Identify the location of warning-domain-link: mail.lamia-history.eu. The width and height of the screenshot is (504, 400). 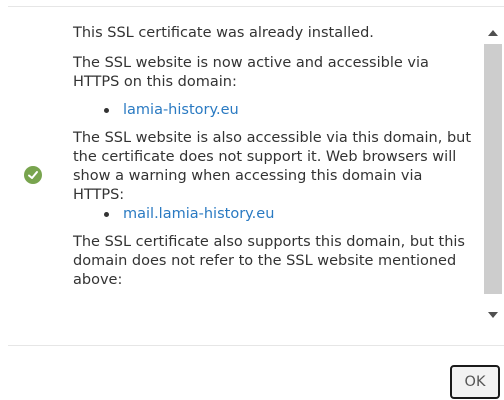
(273, 214).